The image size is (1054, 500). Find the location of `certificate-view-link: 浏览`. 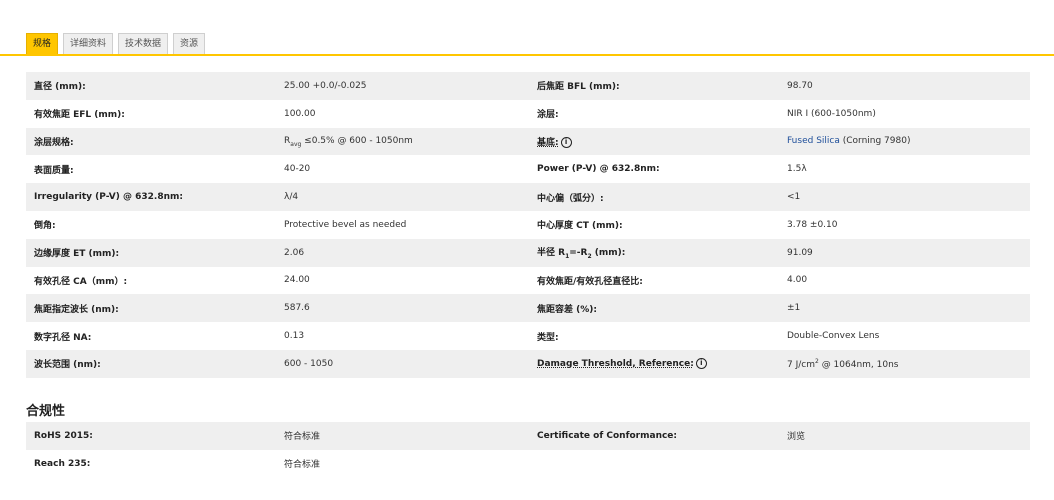

certificate-view-link: 浏览 is located at coordinates (904, 436).